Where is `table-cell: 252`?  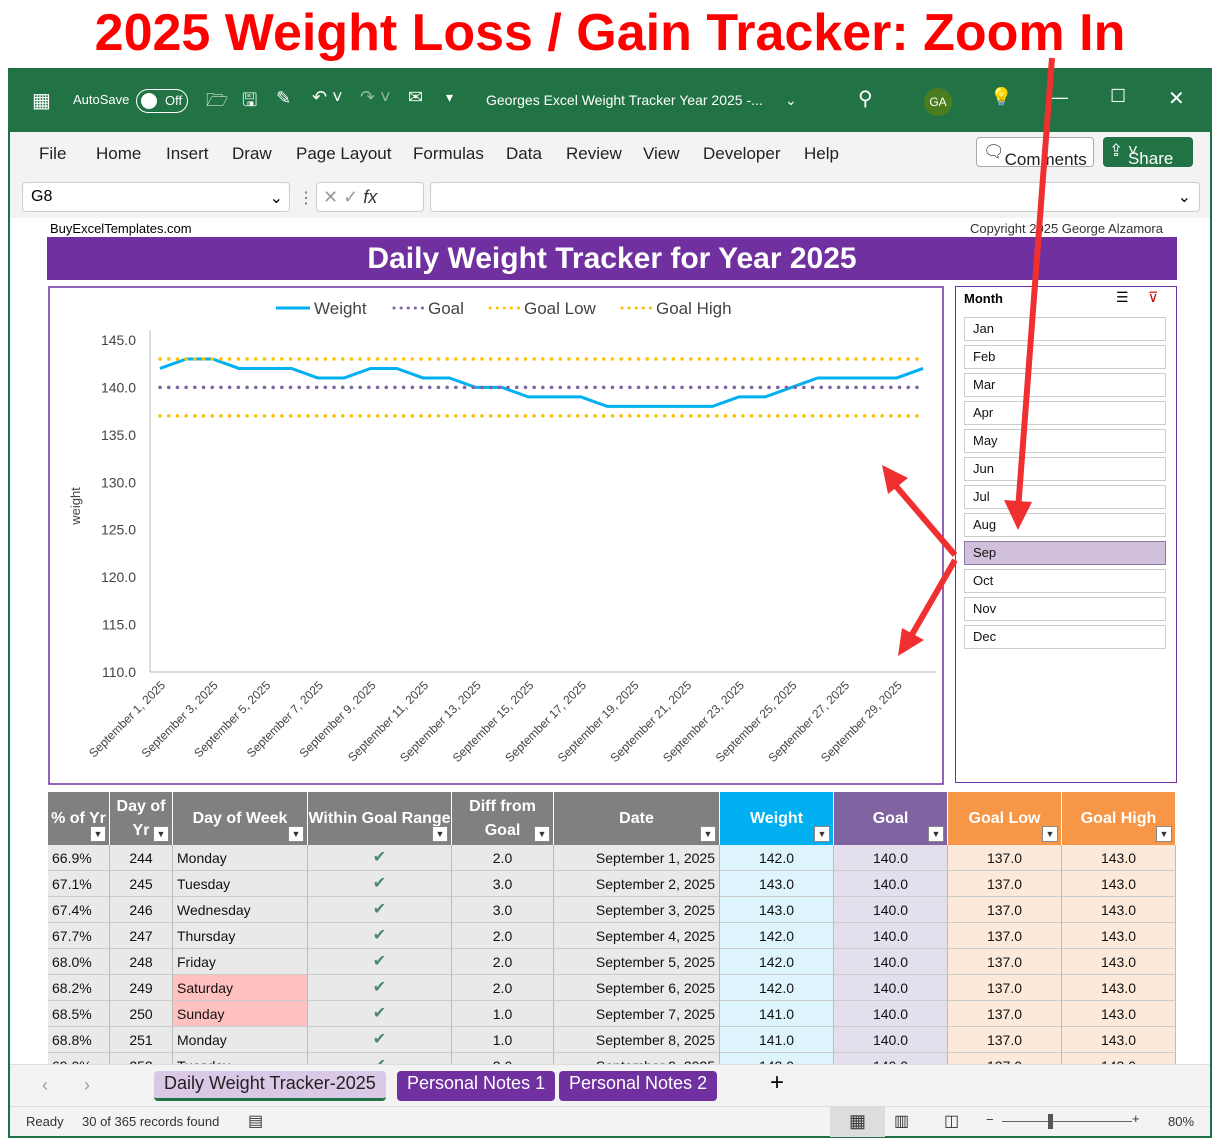
table-cell: 252 is located at coordinates (141, 1058).